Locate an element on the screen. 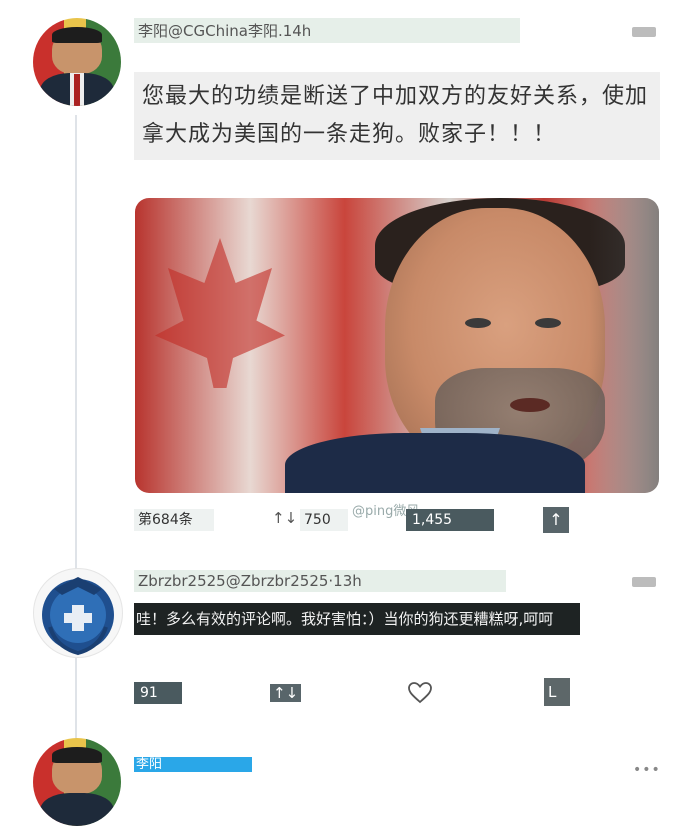  next-post-name: 李阳 is located at coordinates (193, 764).